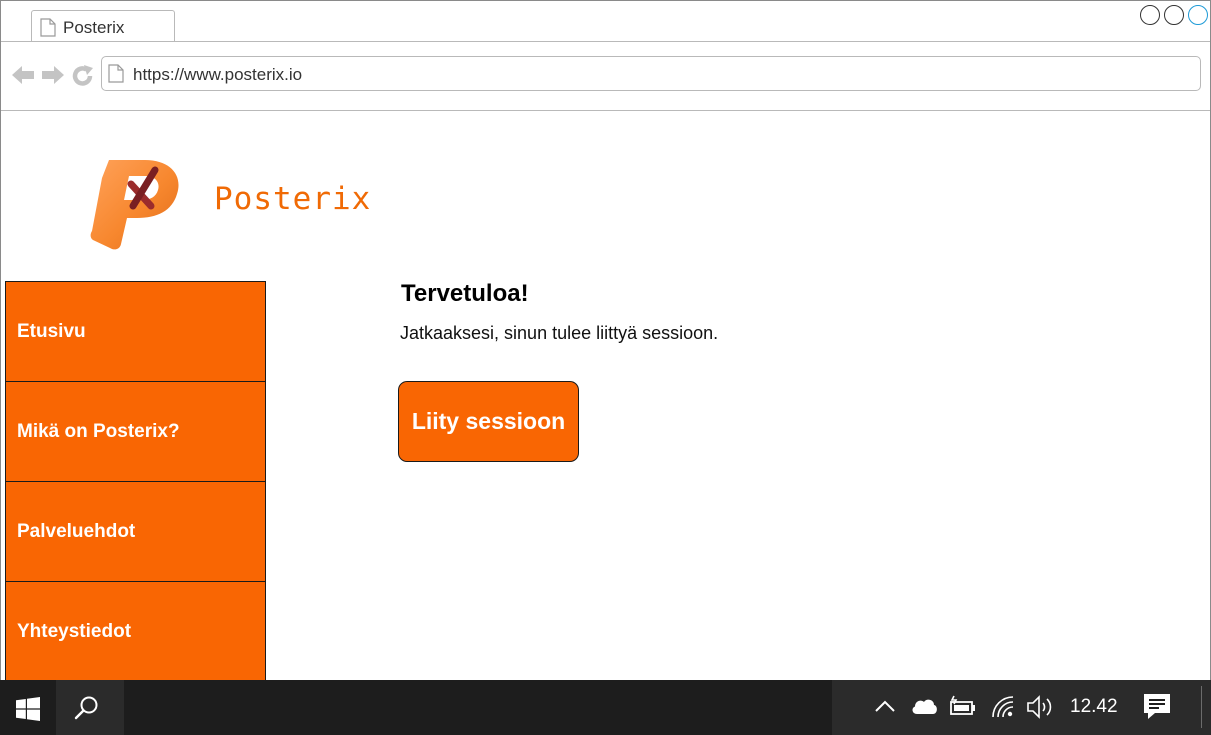 The height and width of the screenshot is (735, 1211). I want to click on close-button, so click(1198, 15).